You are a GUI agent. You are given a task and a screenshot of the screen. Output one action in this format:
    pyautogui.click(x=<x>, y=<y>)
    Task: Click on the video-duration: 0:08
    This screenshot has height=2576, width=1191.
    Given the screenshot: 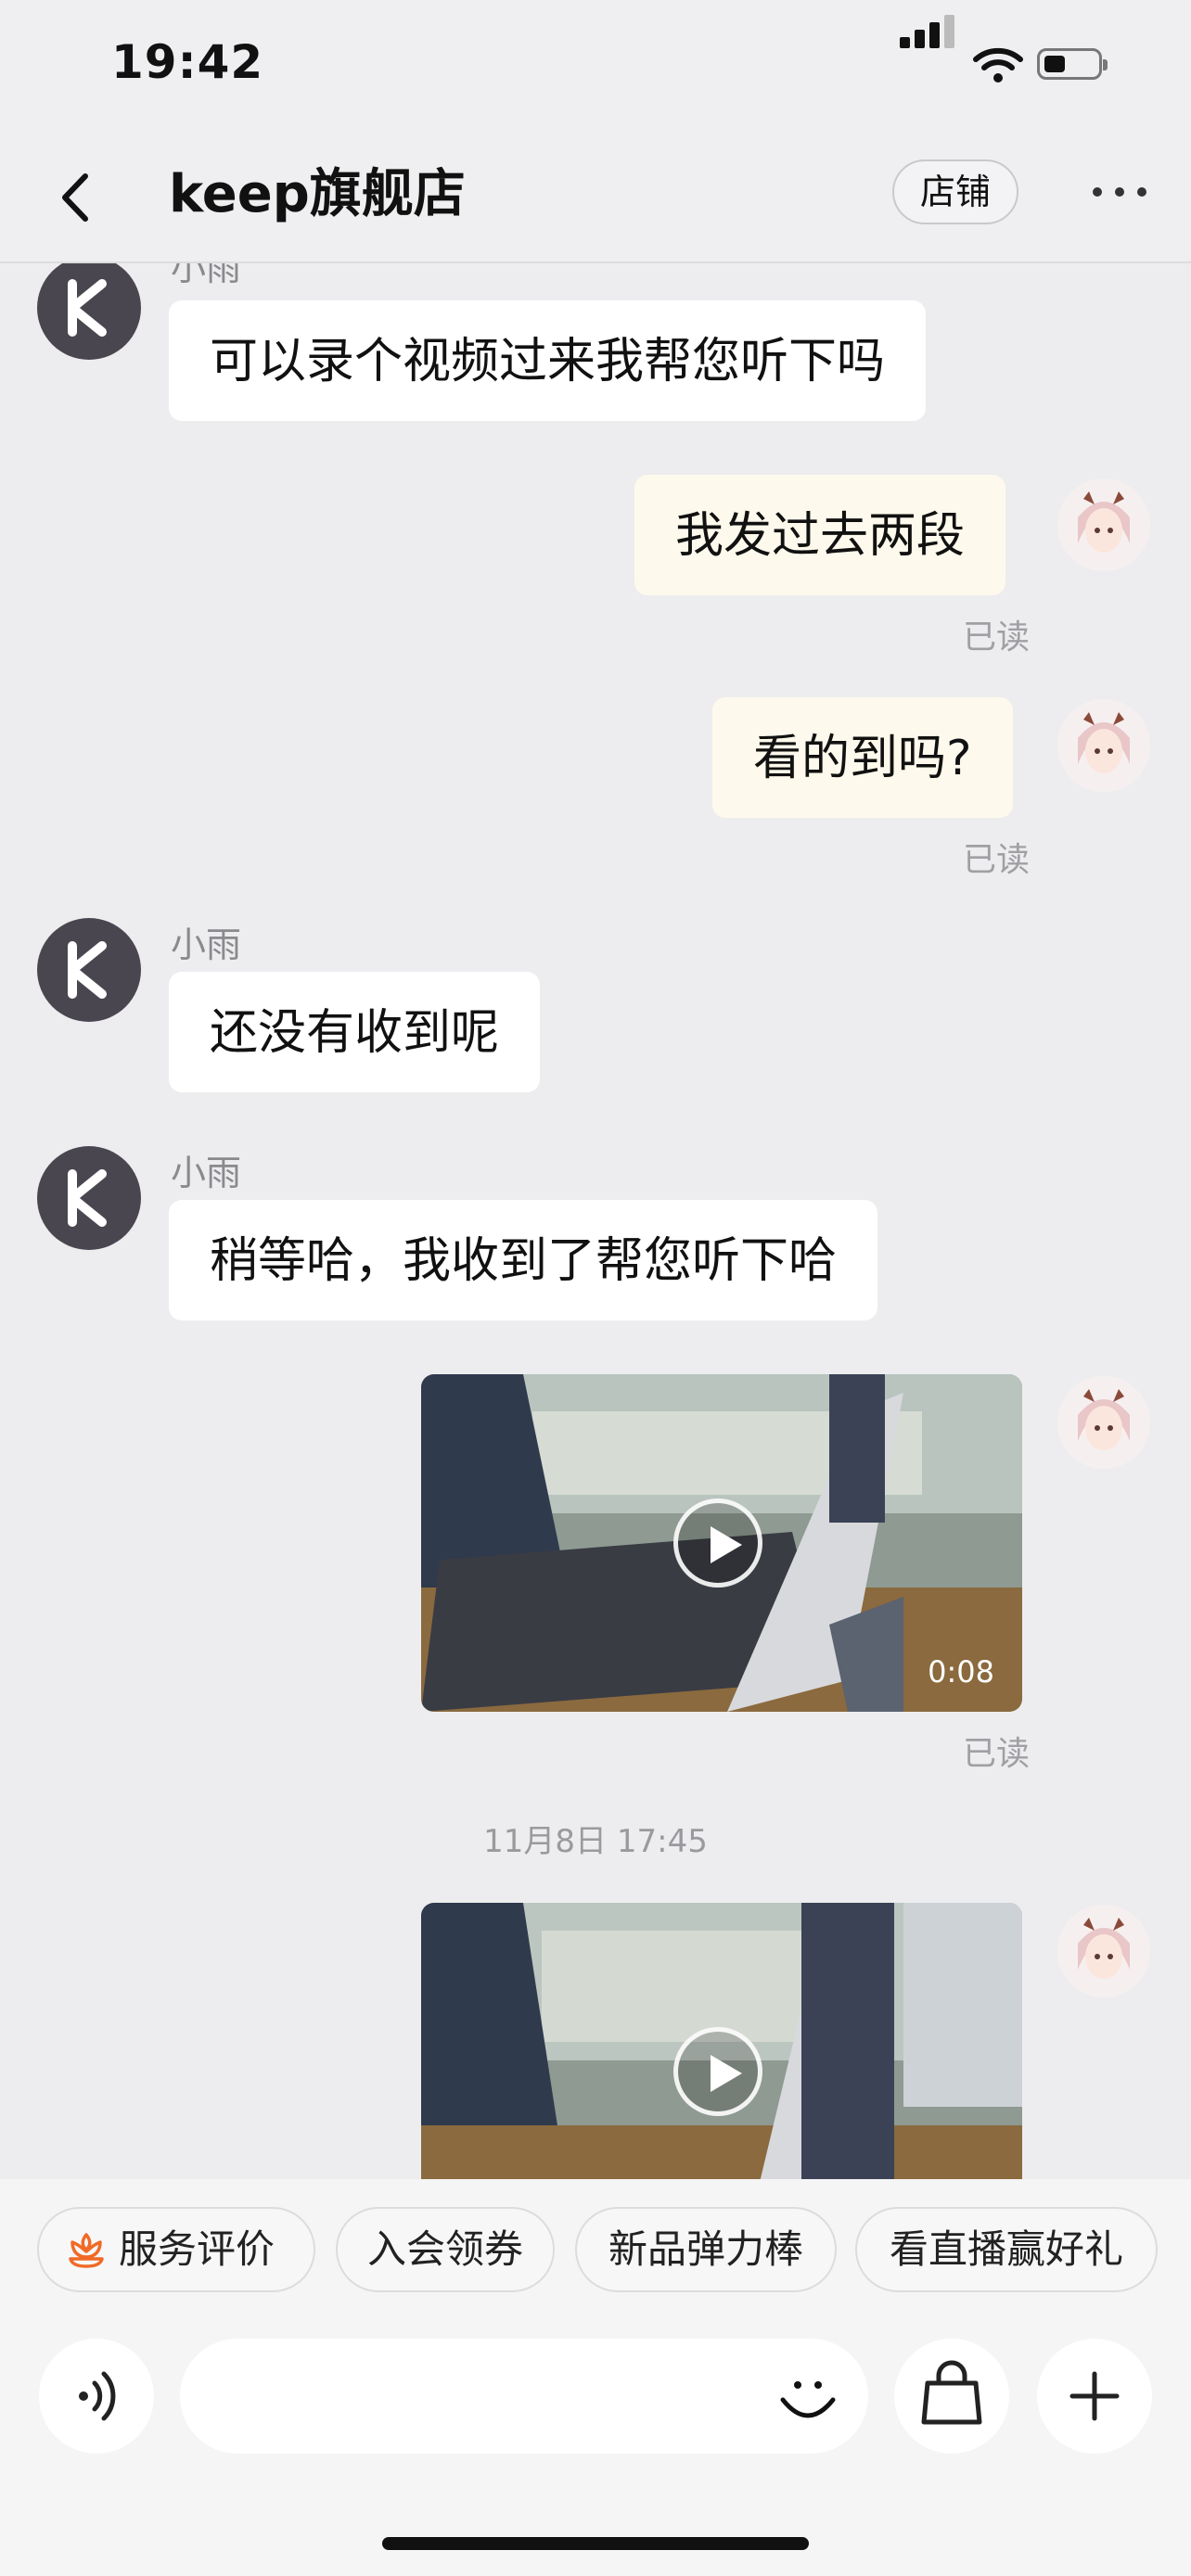 What is the action you would take?
    pyautogui.click(x=961, y=1672)
    